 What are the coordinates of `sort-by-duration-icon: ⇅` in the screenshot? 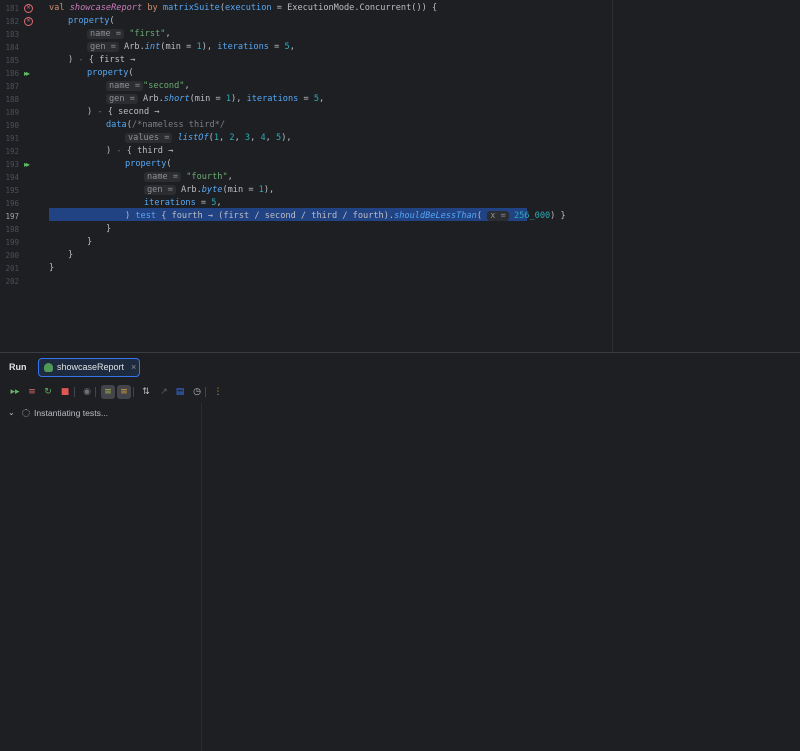 It's located at (146, 392).